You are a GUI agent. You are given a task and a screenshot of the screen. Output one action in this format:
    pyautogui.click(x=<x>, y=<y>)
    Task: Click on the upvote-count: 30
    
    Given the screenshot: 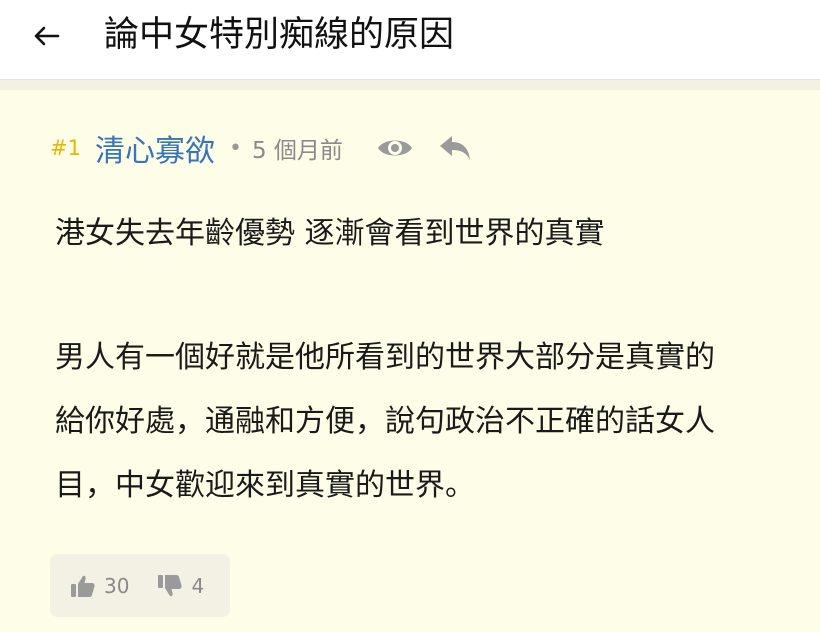 What is the action you would take?
    pyautogui.click(x=117, y=585)
    